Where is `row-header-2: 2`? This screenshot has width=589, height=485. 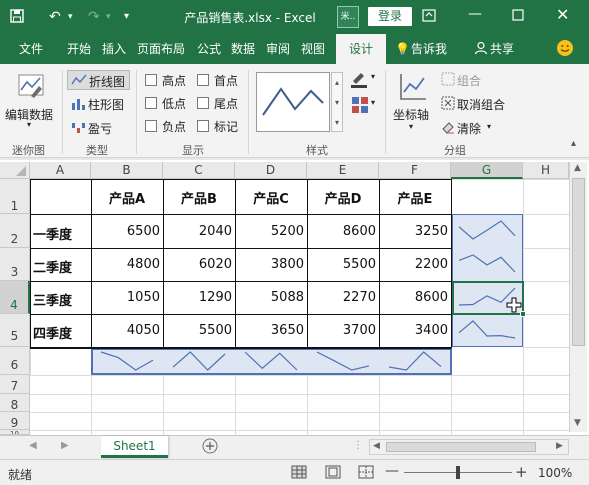
row-header-2: 2 is located at coordinates (15, 231).